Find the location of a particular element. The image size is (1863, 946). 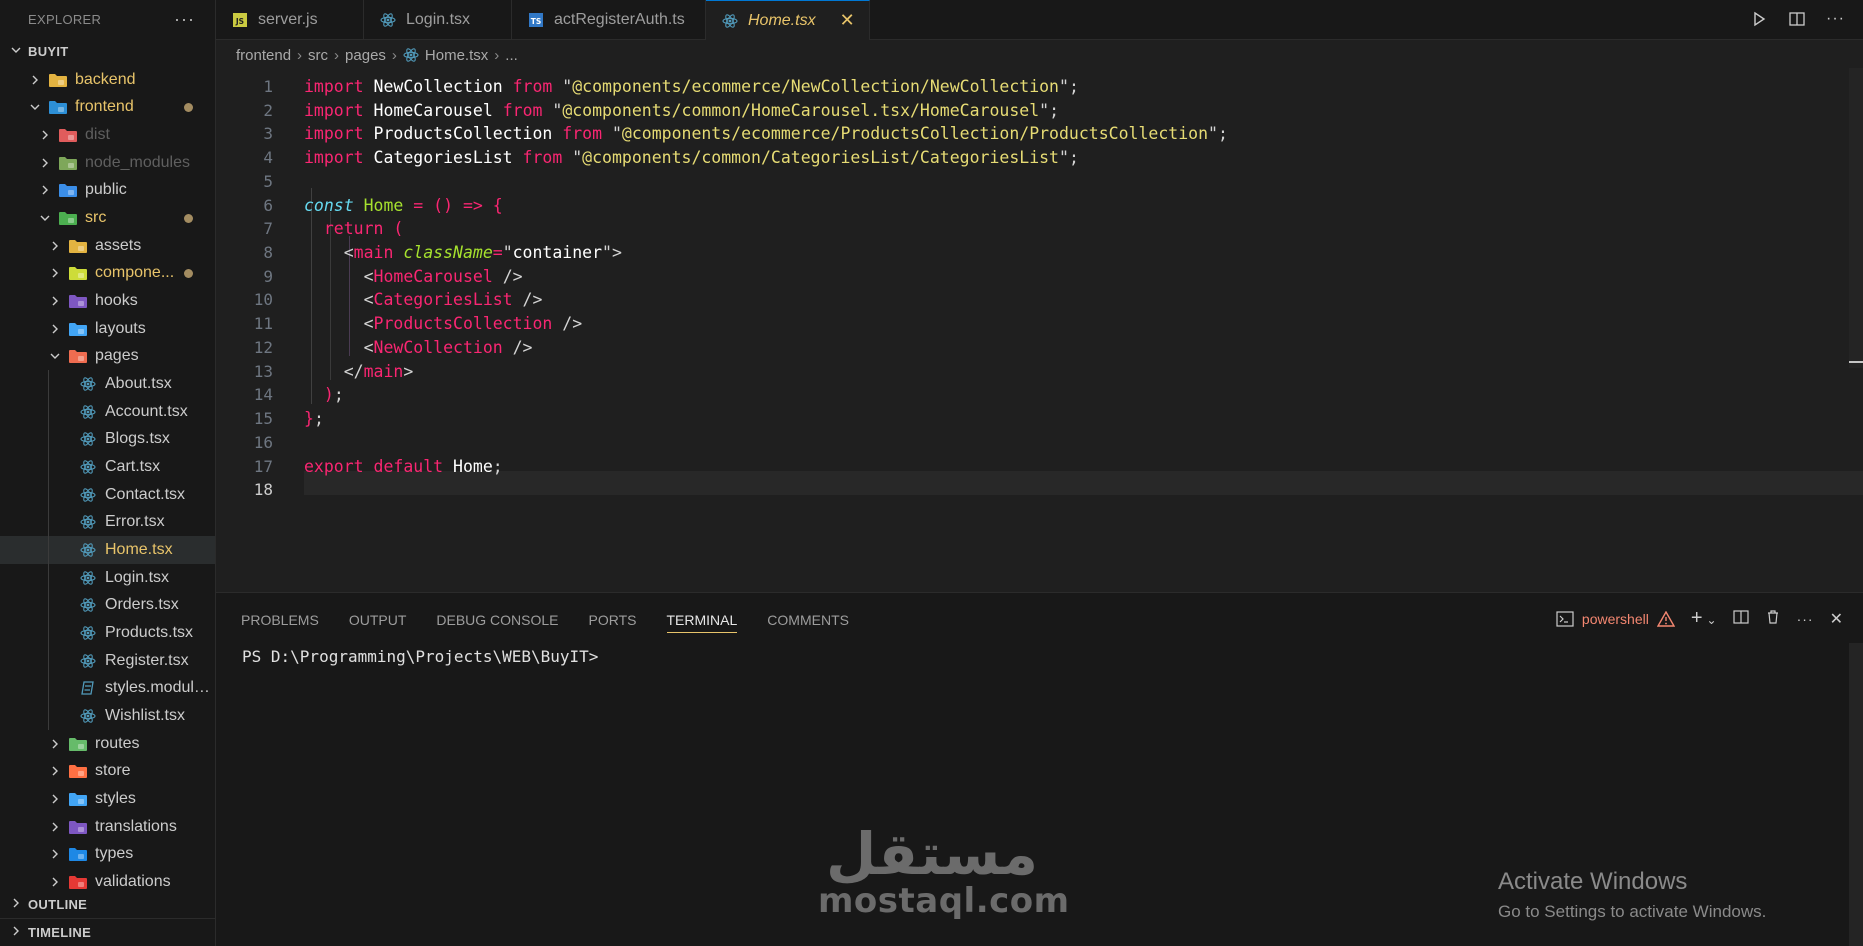

tree-folder-types: types is located at coordinates (107, 855).